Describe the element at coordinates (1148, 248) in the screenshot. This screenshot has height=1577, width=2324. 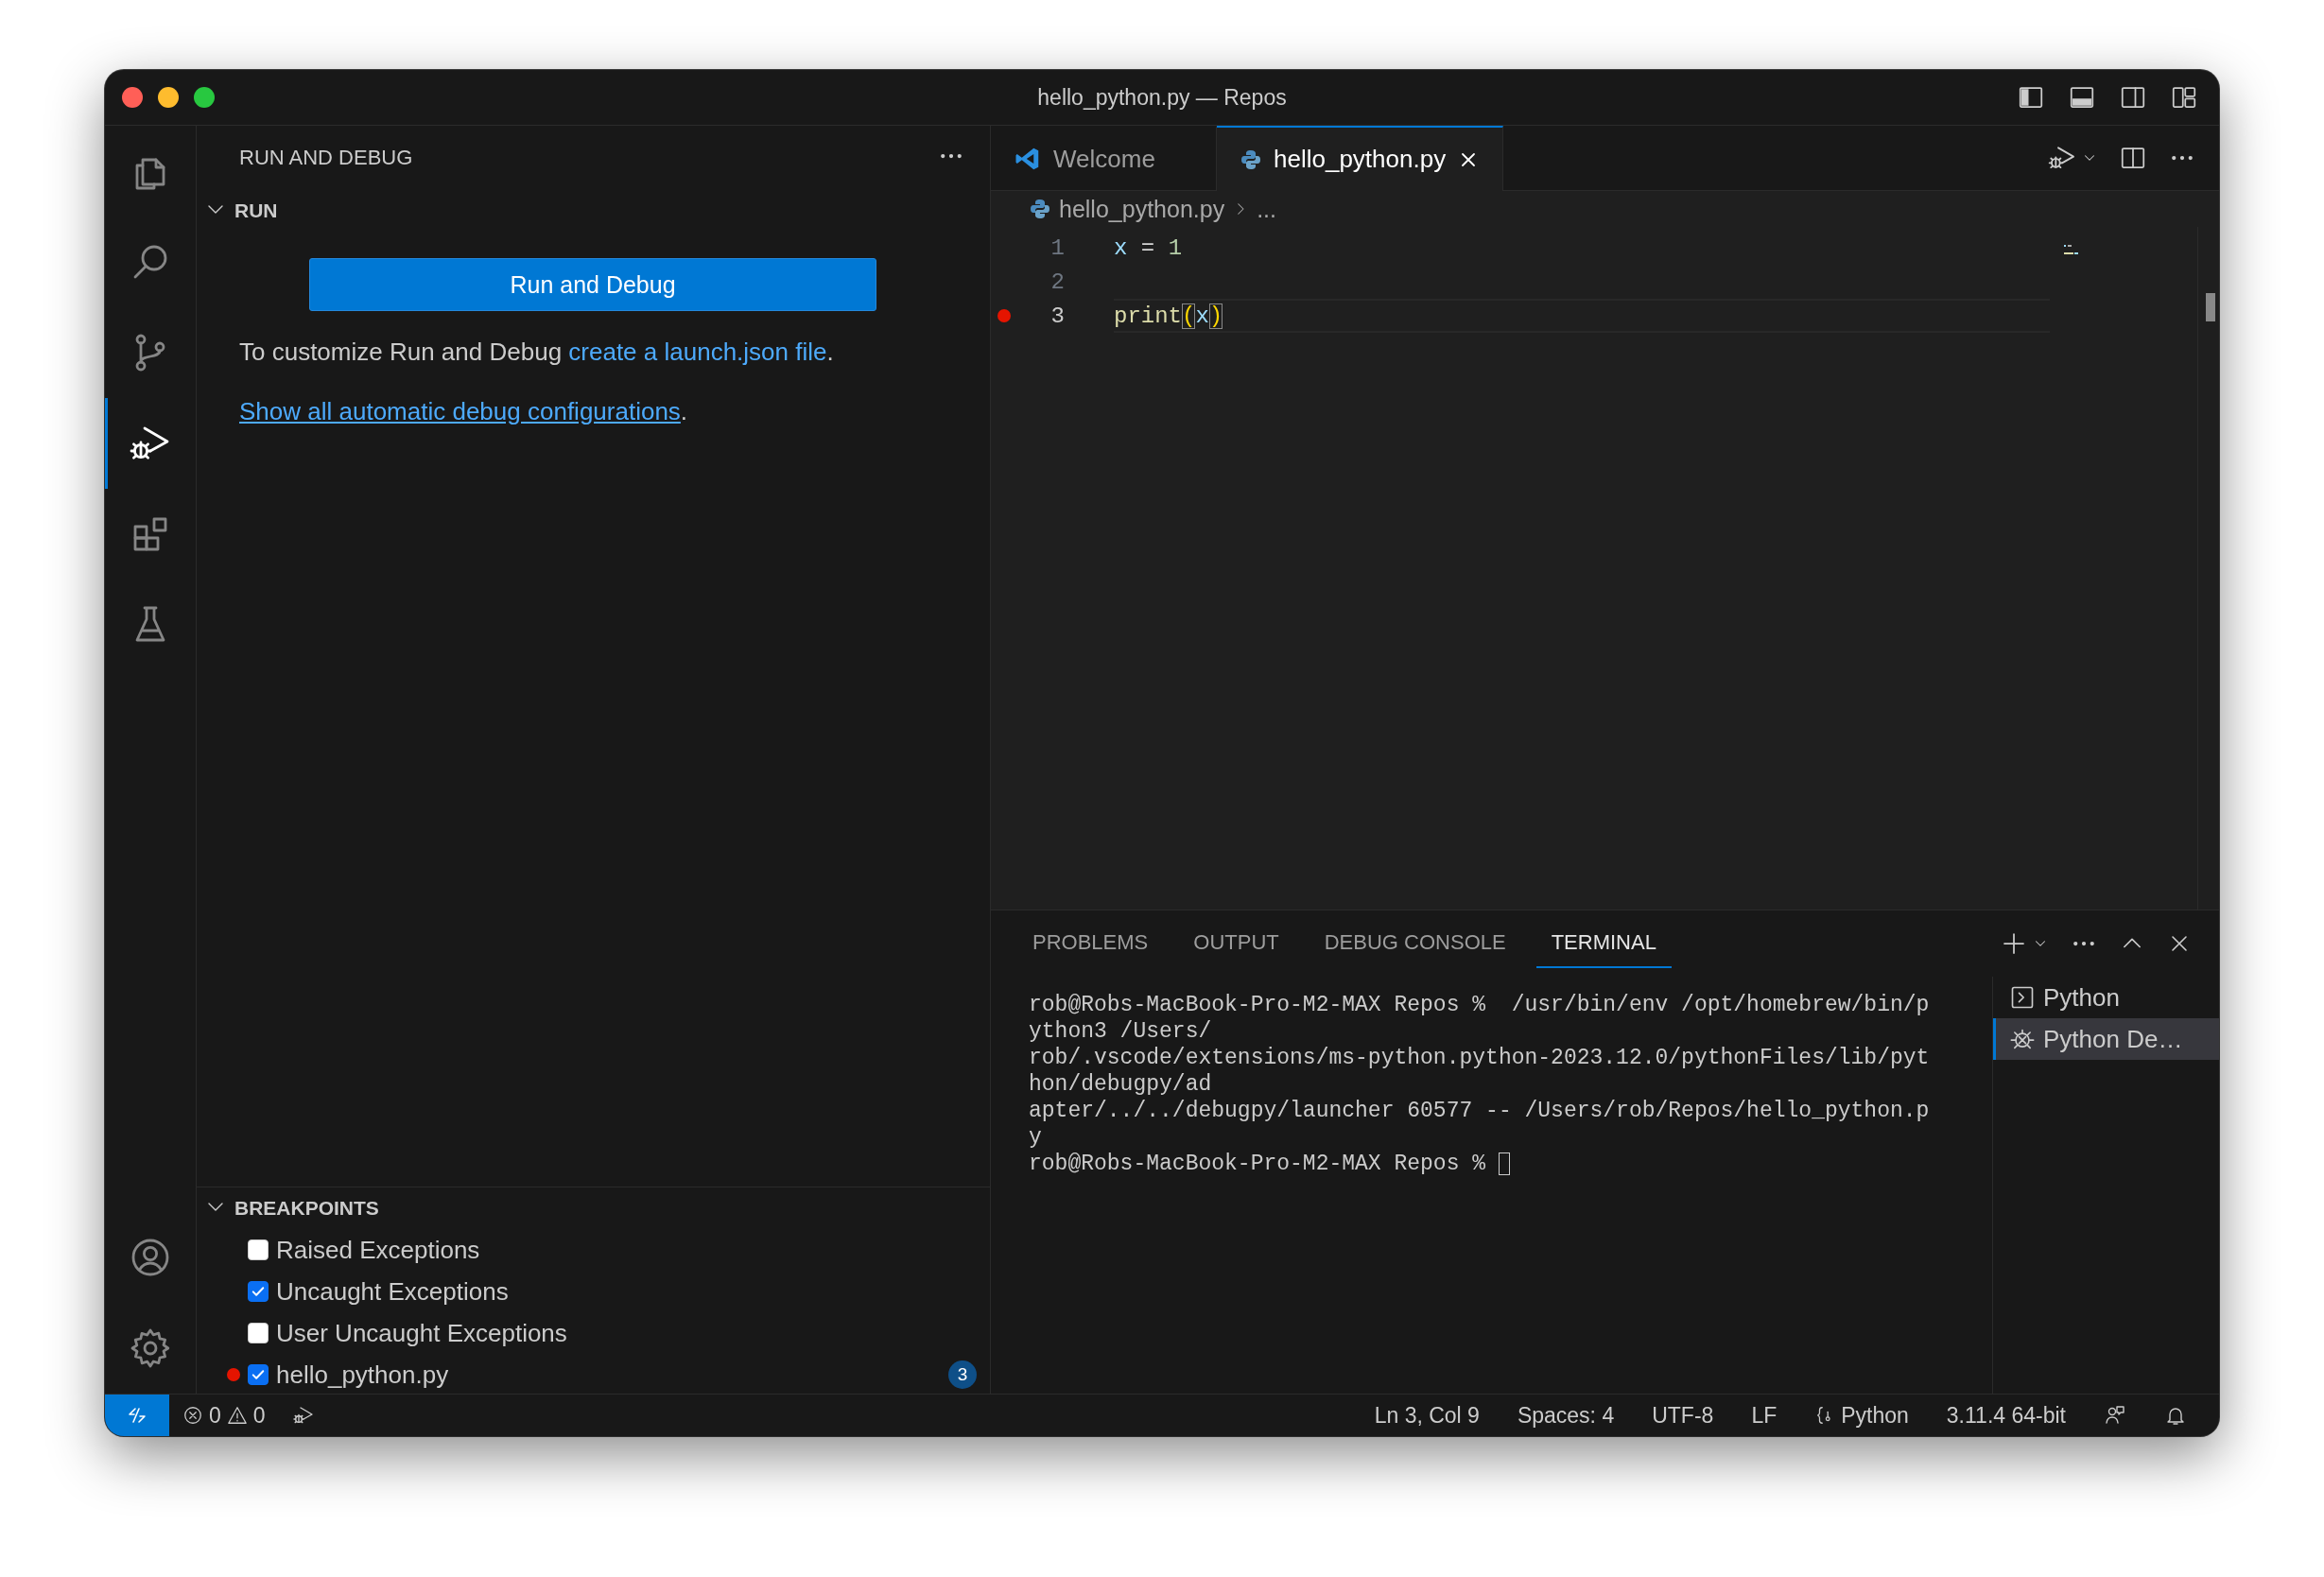
I see `code-line: x = 1` at that location.